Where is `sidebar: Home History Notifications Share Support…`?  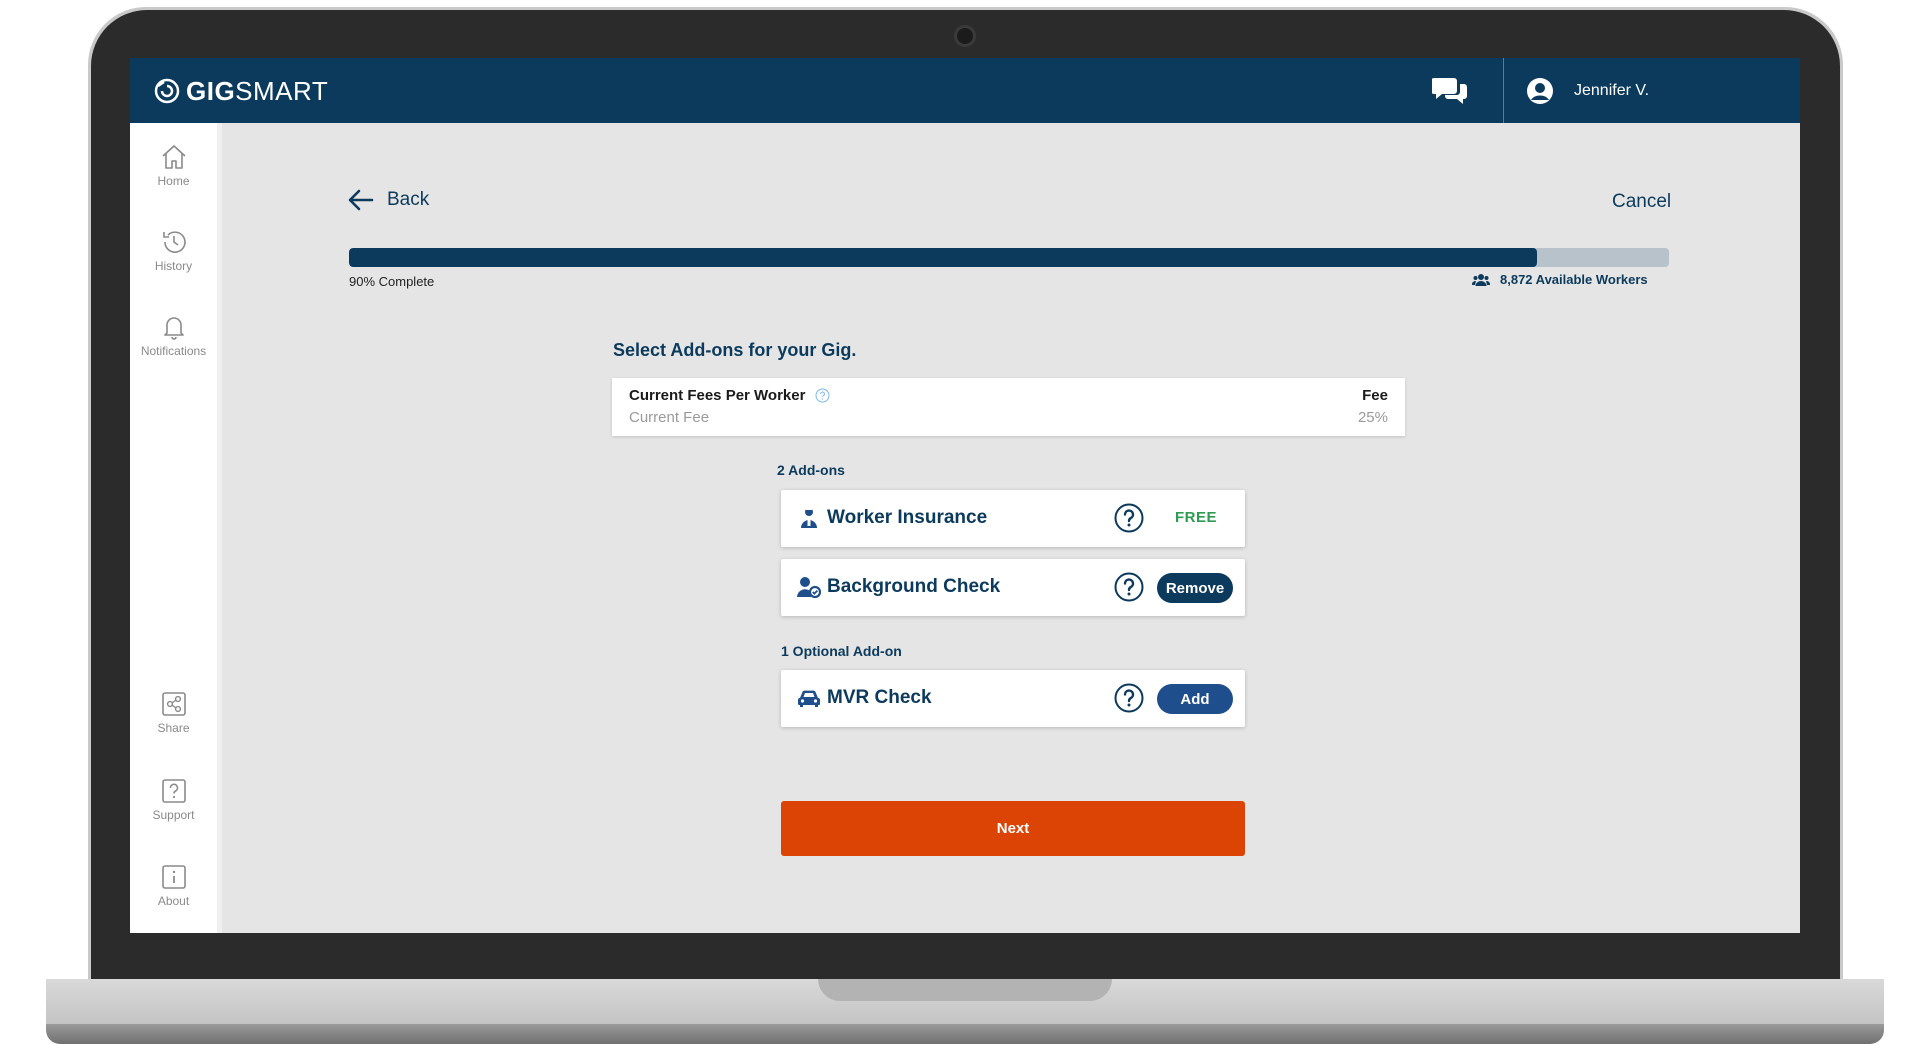
sidebar: Home History Notifications Share Support… is located at coordinates (176, 528).